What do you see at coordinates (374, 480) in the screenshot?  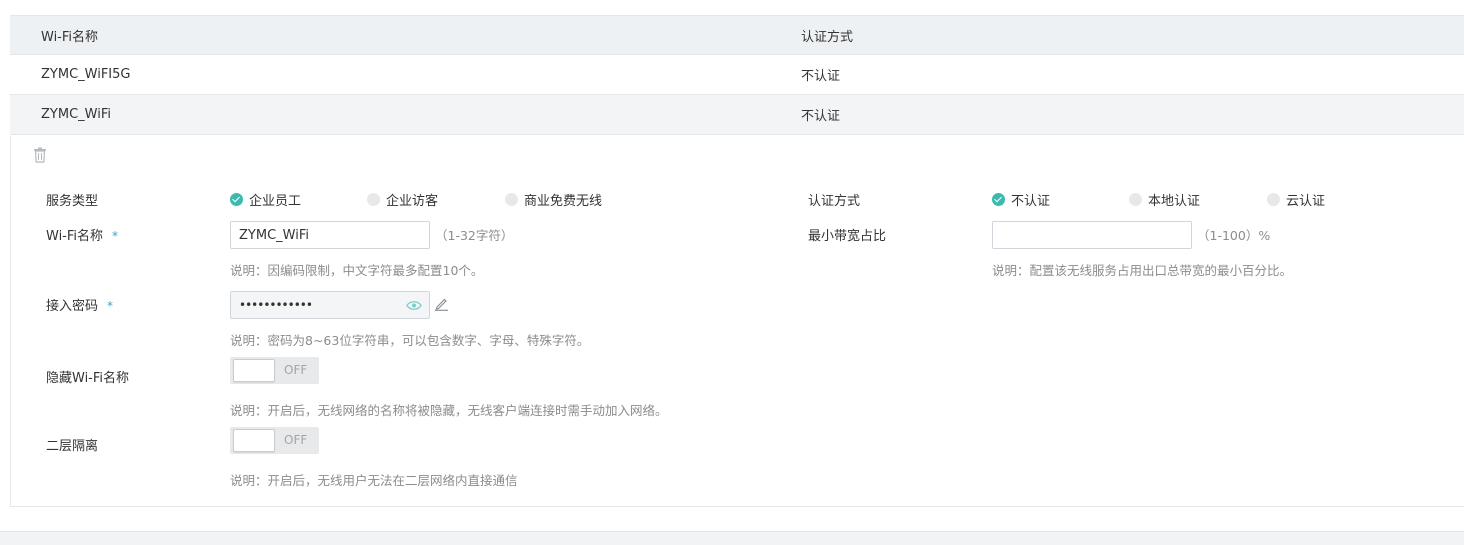 I see `isolation-hint: 说明：开启后，无线用户无法在二层网络内直接通信` at bounding box center [374, 480].